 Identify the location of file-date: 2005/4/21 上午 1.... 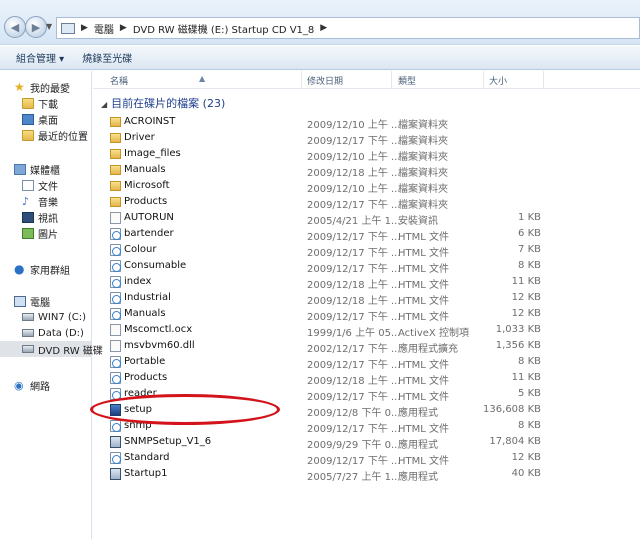
(354, 221).